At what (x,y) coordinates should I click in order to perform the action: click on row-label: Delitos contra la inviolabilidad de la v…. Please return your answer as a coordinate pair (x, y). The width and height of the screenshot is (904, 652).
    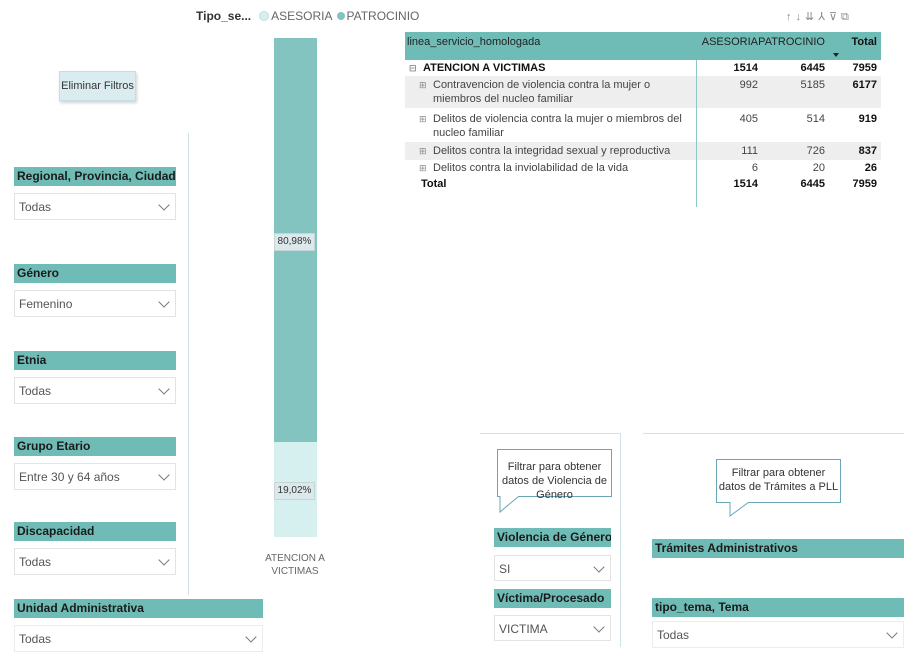
    Looking at the image, I should click on (531, 168).